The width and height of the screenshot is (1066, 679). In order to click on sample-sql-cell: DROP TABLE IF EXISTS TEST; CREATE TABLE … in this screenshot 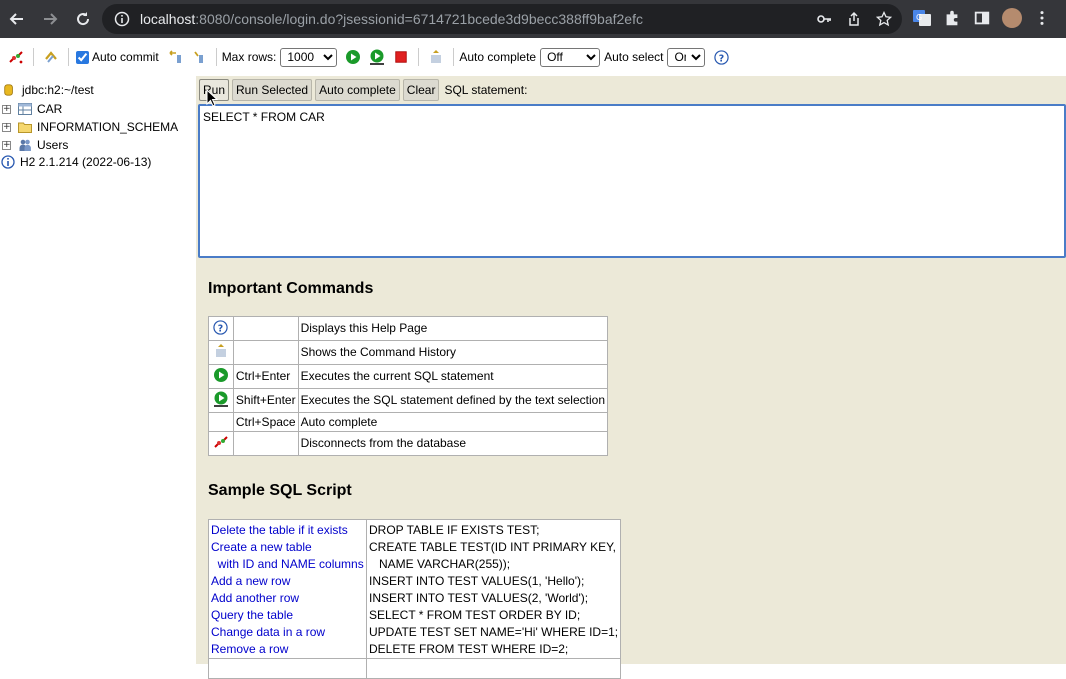, I will do `click(493, 589)`.